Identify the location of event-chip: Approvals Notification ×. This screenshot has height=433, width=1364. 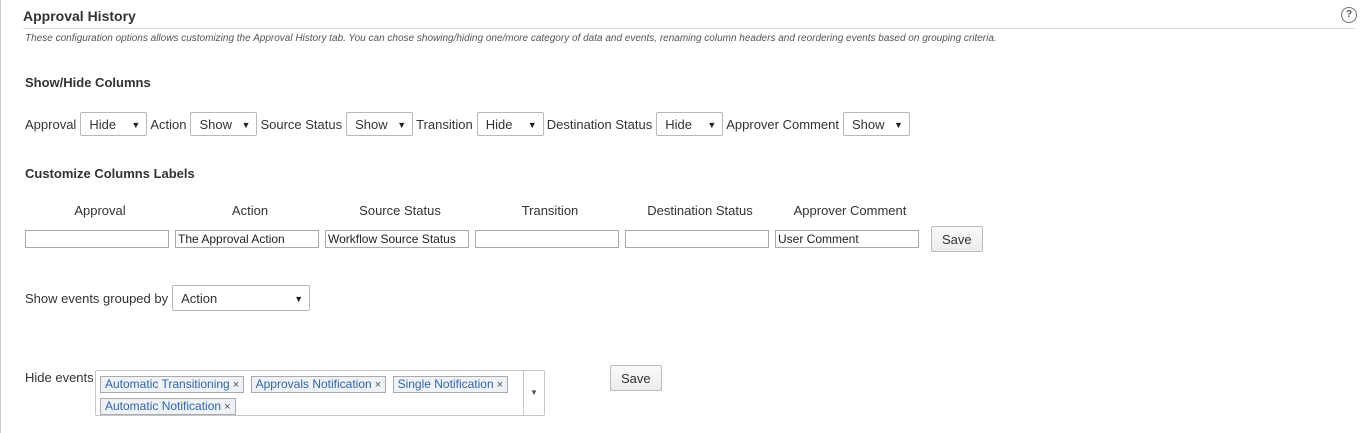
(318, 384).